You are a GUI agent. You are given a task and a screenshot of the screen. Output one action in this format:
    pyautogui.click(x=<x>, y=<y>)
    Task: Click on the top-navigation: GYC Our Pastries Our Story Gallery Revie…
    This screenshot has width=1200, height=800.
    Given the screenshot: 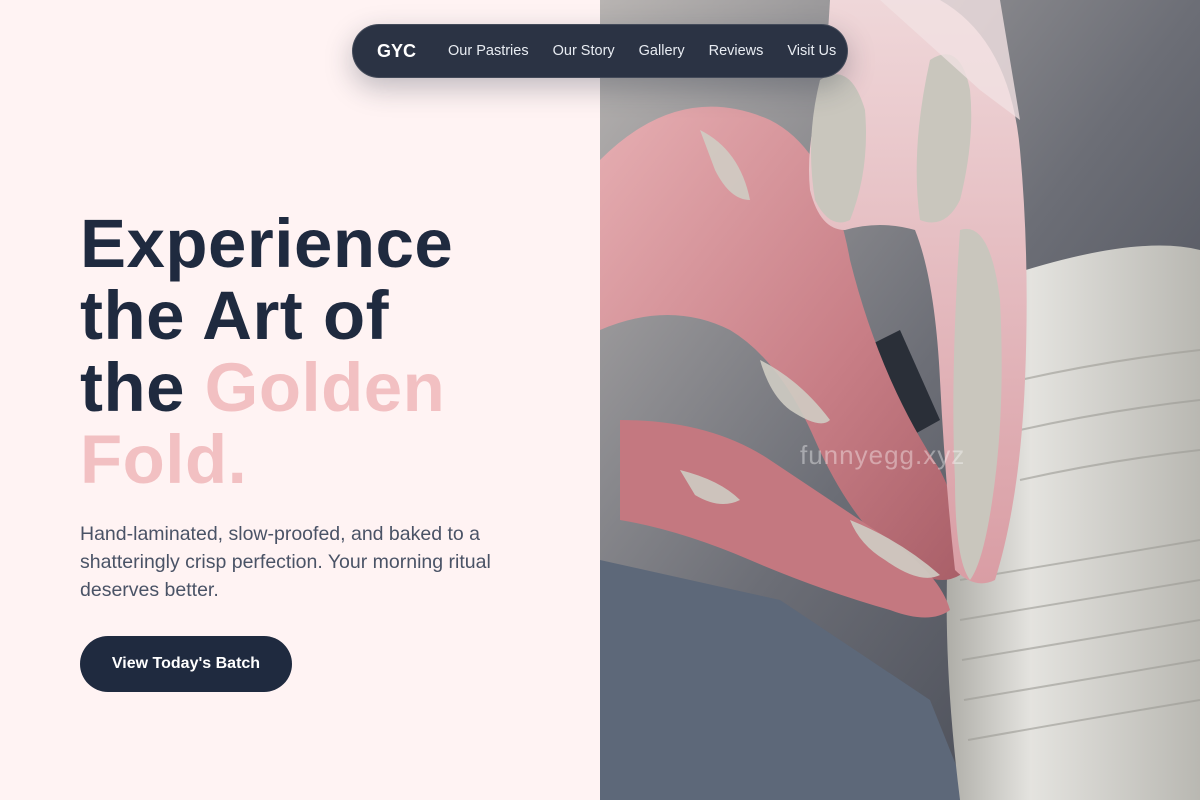 What is the action you would take?
    pyautogui.click(x=600, y=51)
    